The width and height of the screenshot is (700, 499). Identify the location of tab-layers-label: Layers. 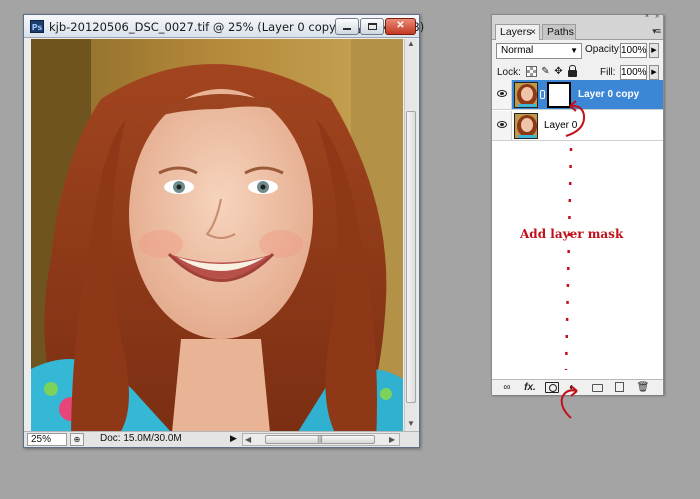
(516, 32).